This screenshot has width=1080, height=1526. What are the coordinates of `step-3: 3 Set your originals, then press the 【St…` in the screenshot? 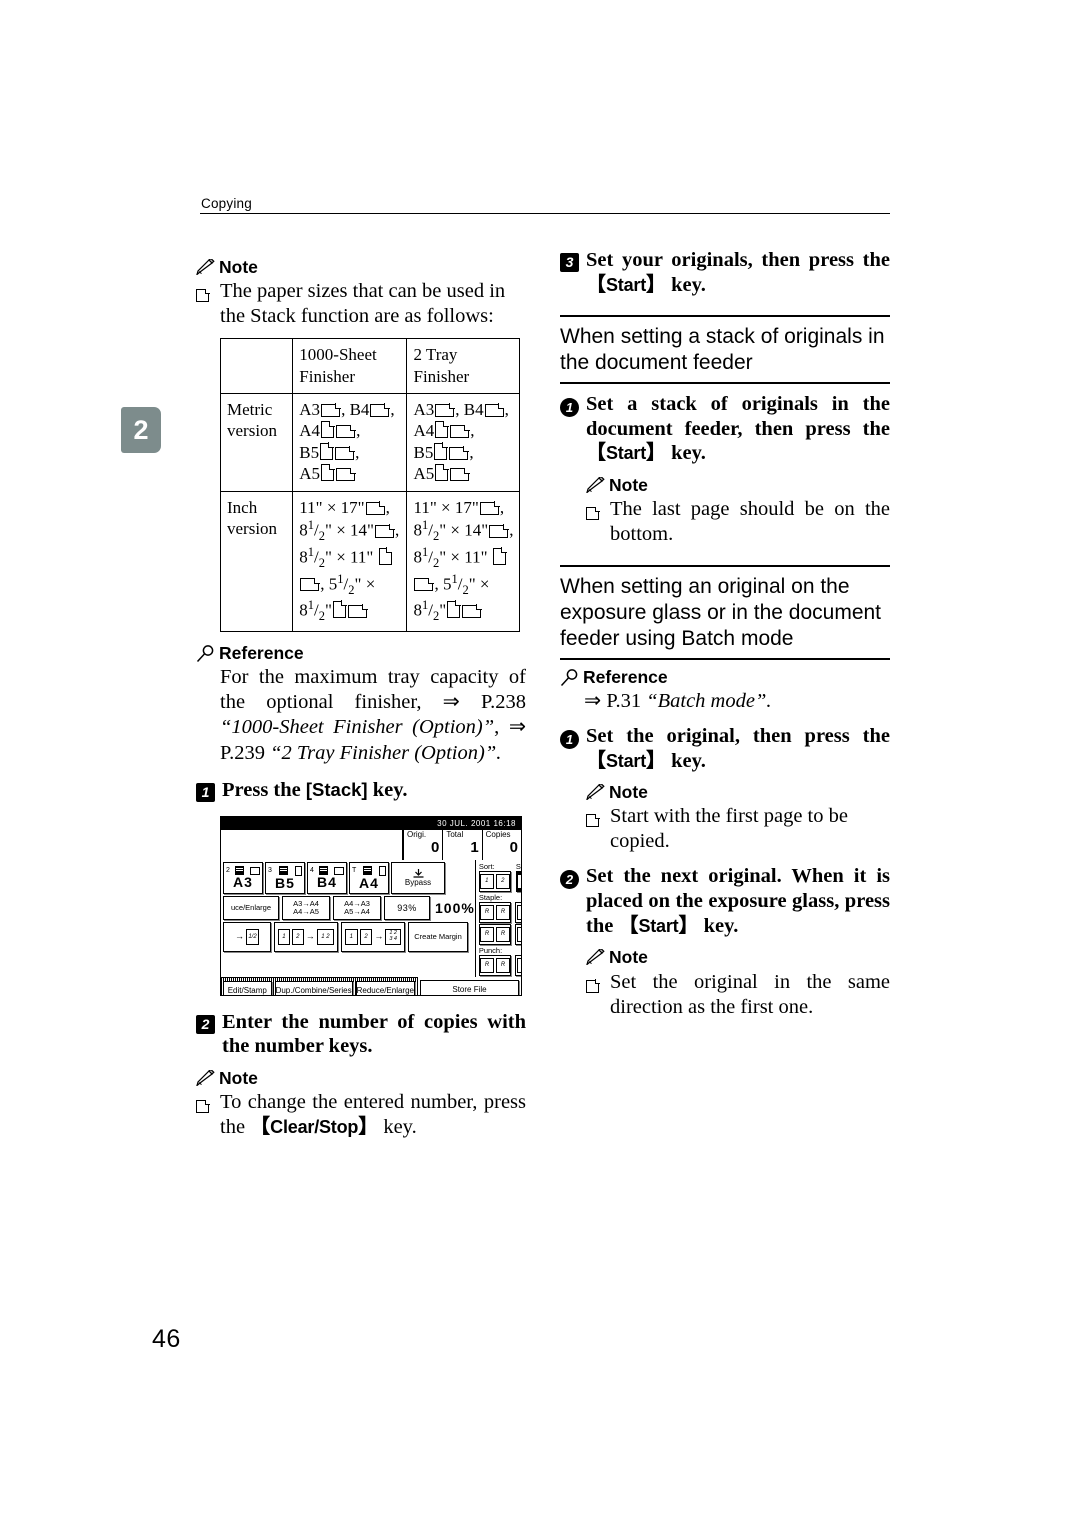 It's located at (725, 272).